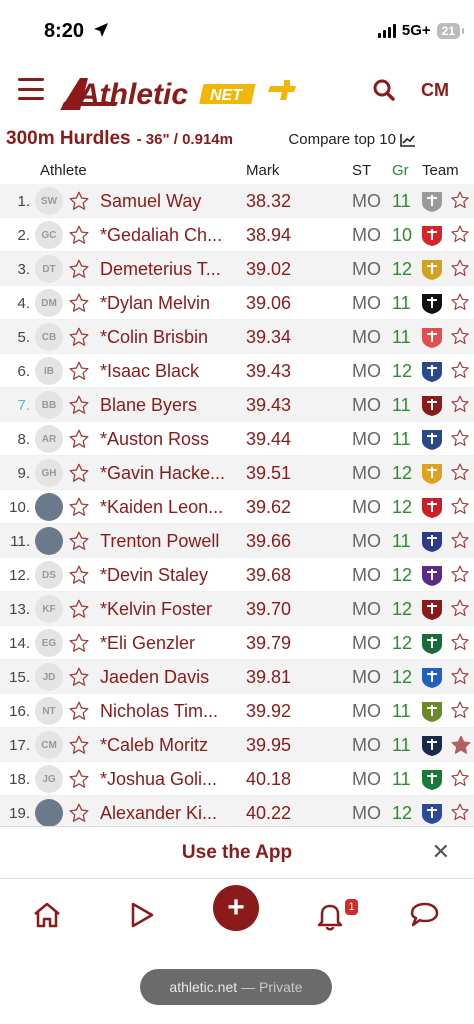 Image resolution: width=474 pixels, height=1024 pixels. What do you see at coordinates (237, 473) in the screenshot?
I see `table-row: 9. GH *Gavin Hacke... 39.51 MO 12` at bounding box center [237, 473].